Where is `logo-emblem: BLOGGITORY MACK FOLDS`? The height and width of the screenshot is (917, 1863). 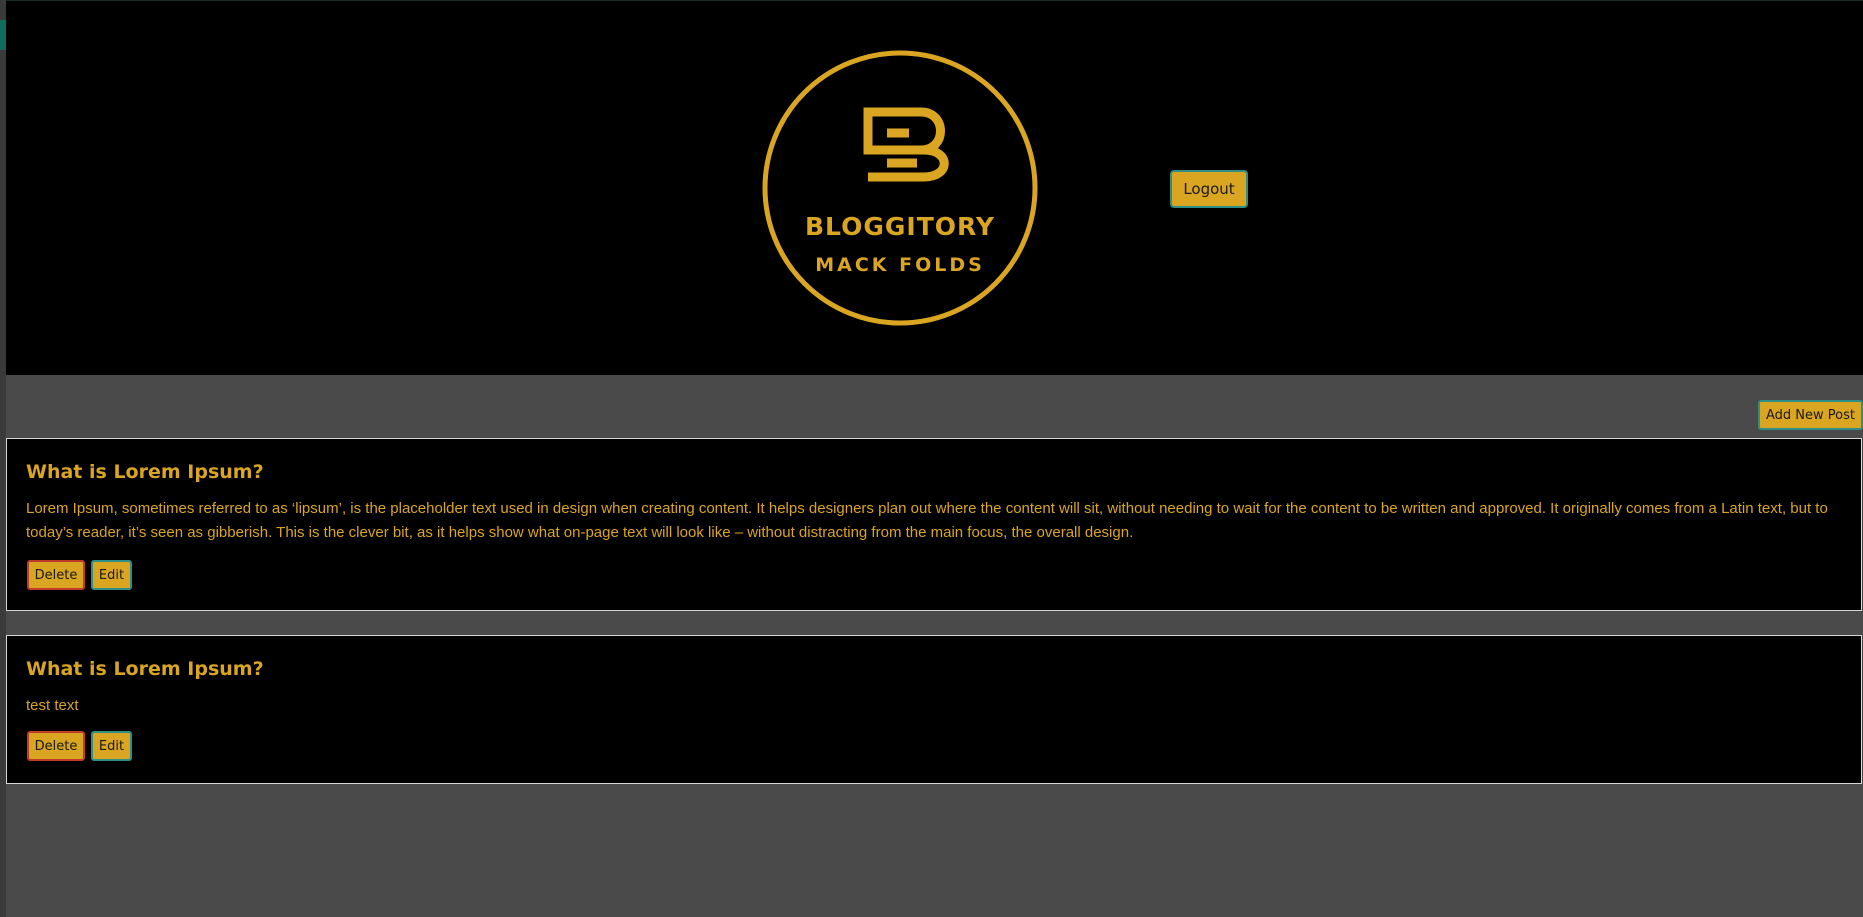
logo-emblem: BLOGGITORY MACK FOLDS is located at coordinates (900, 188).